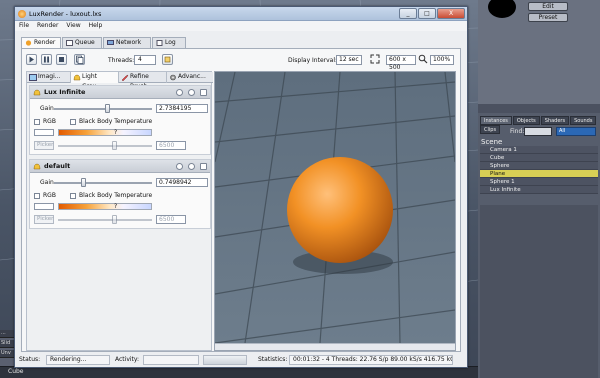 This screenshot has height=378, width=600. I want to click on scene-item-cube: Cube, so click(539, 158).